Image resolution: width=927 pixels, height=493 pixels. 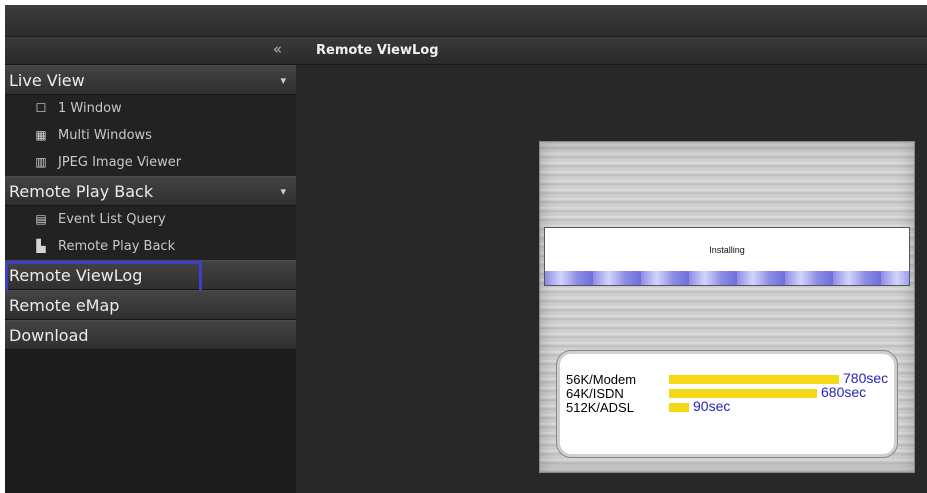 What do you see at coordinates (277, 49) in the screenshot?
I see `collapse-sidebar-icon: «` at bounding box center [277, 49].